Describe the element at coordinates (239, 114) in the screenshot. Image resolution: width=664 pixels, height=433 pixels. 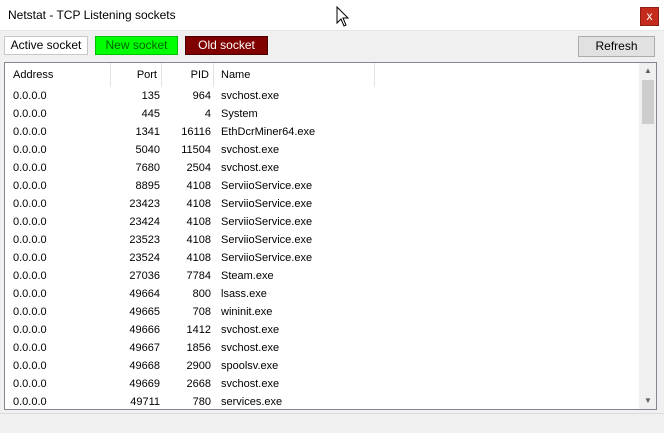
I see `cell-name: System` at that location.